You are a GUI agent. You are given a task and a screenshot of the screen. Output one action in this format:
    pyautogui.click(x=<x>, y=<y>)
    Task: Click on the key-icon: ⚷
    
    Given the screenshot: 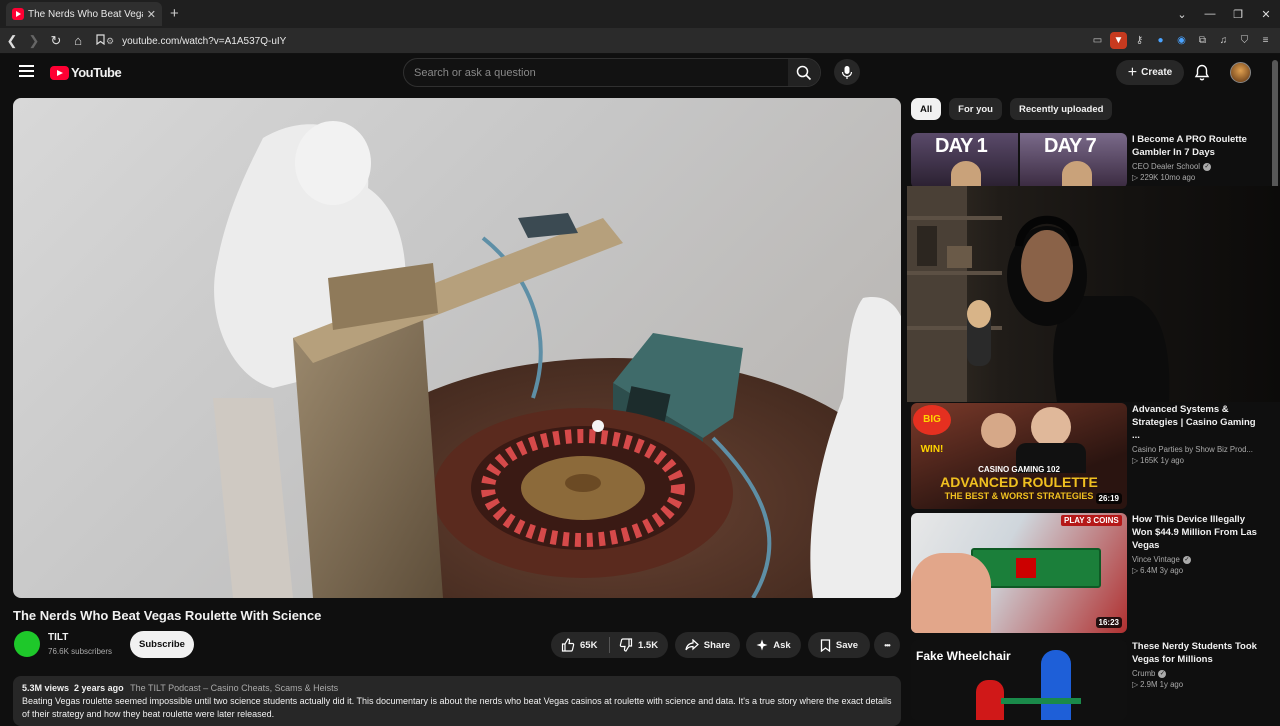 What is the action you would take?
    pyautogui.click(x=1139, y=40)
    